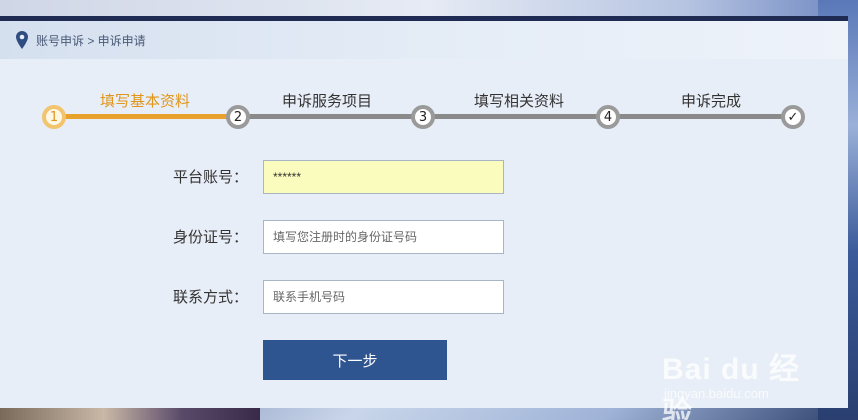 The width and height of the screenshot is (858, 420). I want to click on watermark-brand: Bai du 经验, so click(731, 386).